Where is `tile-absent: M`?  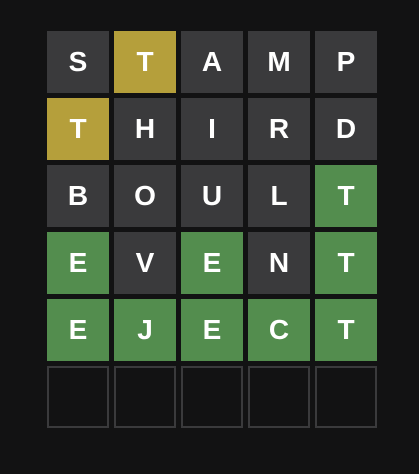 tile-absent: M is located at coordinates (279, 62).